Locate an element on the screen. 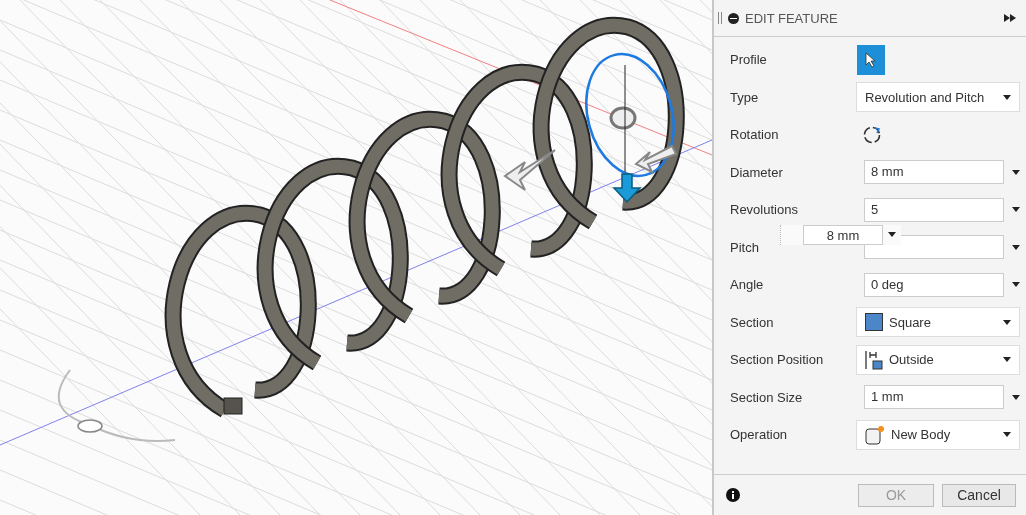 This screenshot has height=515, width=1026. field-label: Angle is located at coordinates (747, 285).